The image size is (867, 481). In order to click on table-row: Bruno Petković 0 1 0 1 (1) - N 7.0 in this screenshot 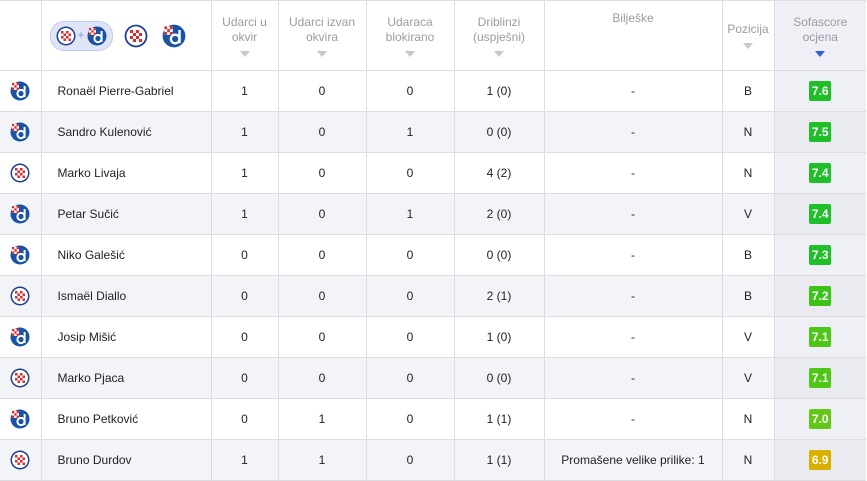, I will do `click(433, 419)`.